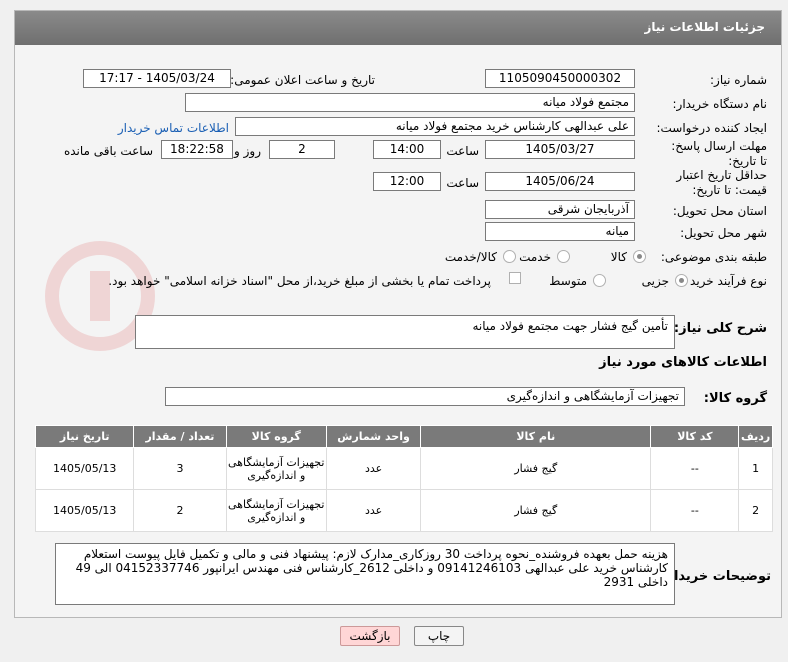  I want to click on back-button: بازگشت, so click(370, 636).